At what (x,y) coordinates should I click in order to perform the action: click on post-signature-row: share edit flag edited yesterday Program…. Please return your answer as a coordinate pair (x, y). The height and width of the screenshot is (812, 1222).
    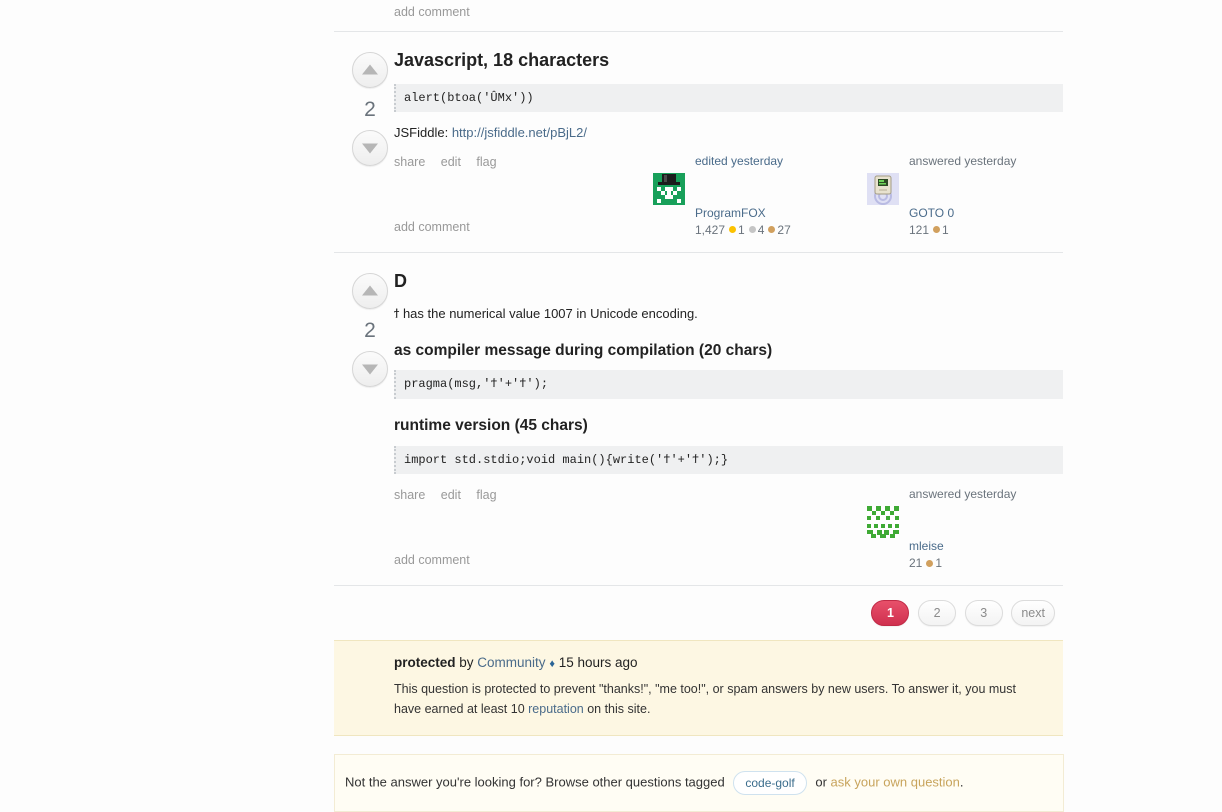
    Looking at the image, I should click on (728, 195).